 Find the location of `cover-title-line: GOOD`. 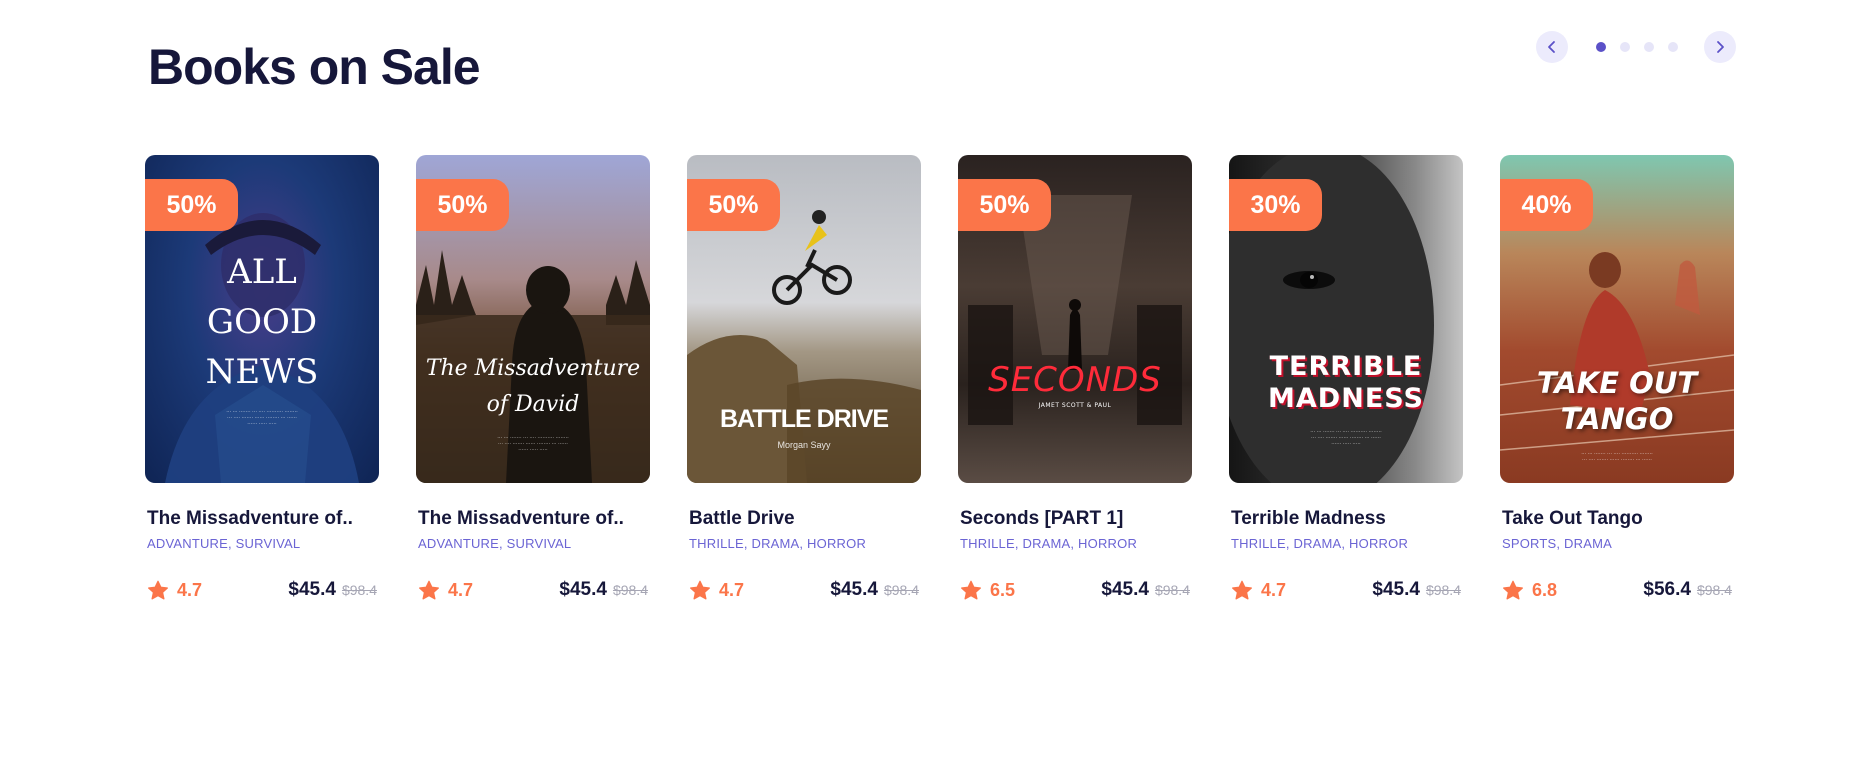

cover-title-line: GOOD is located at coordinates (262, 322).